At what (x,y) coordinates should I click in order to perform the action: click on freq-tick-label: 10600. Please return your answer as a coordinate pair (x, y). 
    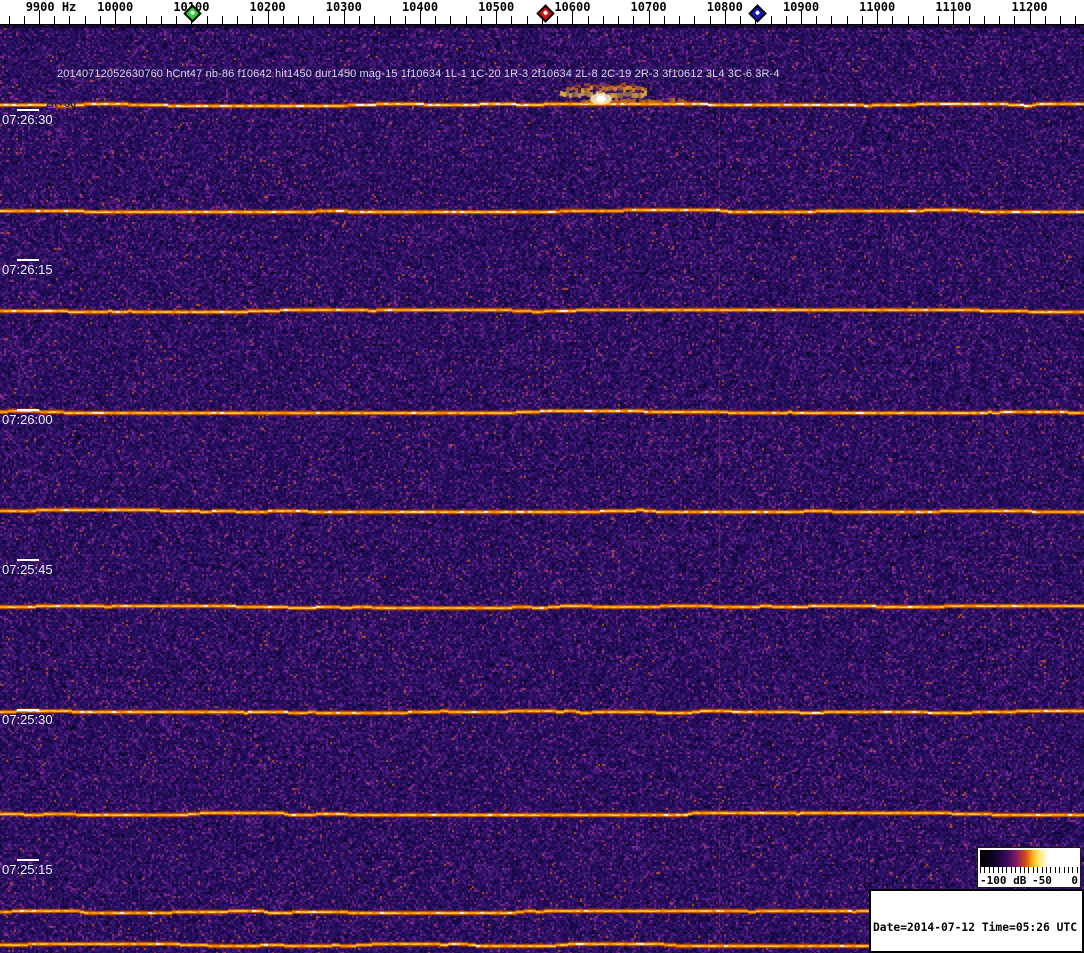
    Looking at the image, I should click on (572, 7).